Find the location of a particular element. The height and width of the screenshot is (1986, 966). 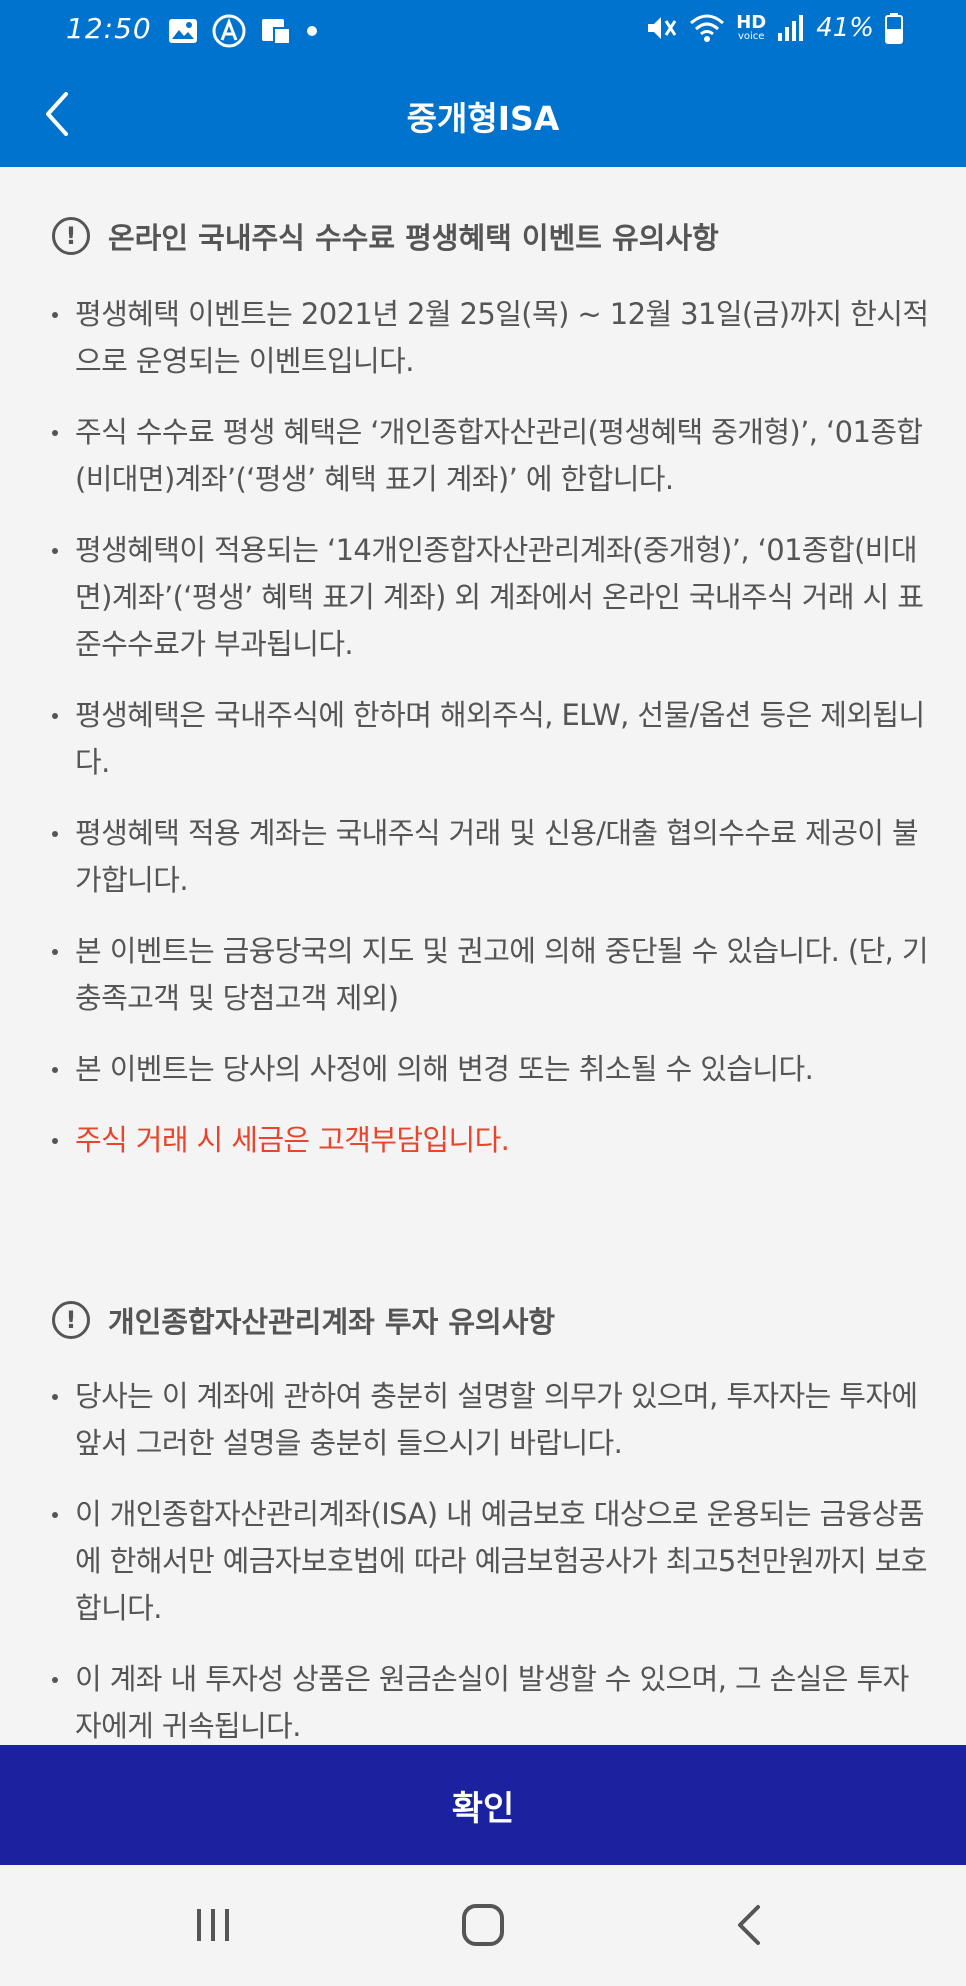

hd-voice-icon: HD voice is located at coordinates (751, 28).